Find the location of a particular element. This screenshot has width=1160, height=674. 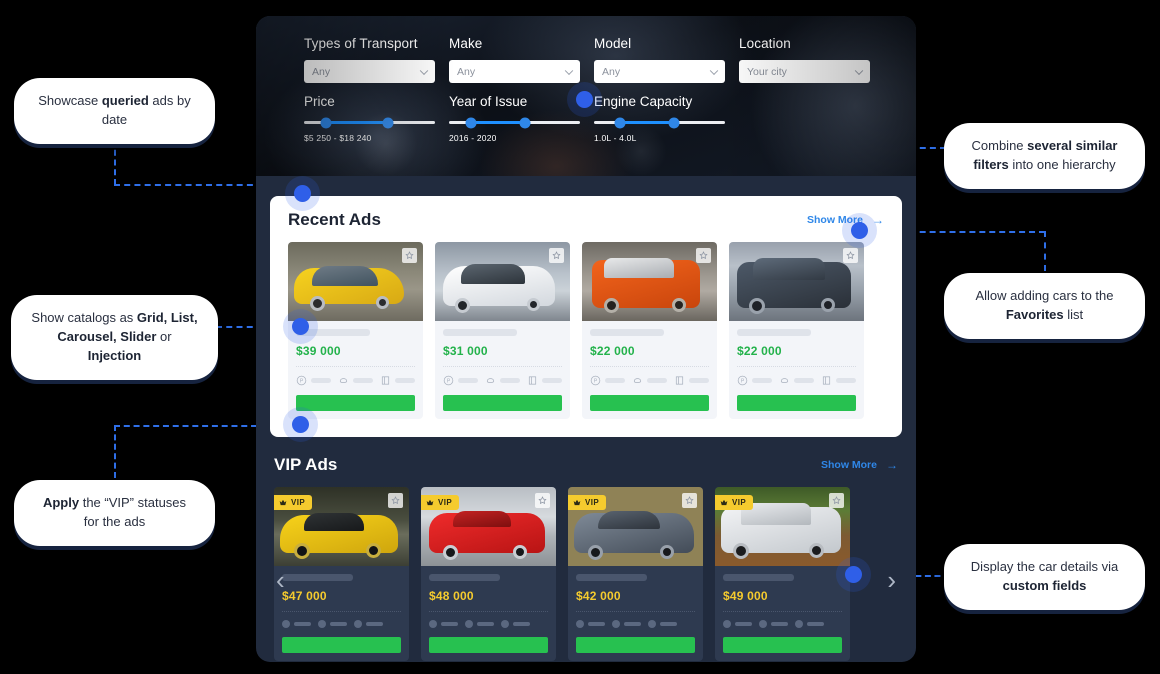

vip-ad-card: VIP $42 000 is located at coordinates (635, 574).